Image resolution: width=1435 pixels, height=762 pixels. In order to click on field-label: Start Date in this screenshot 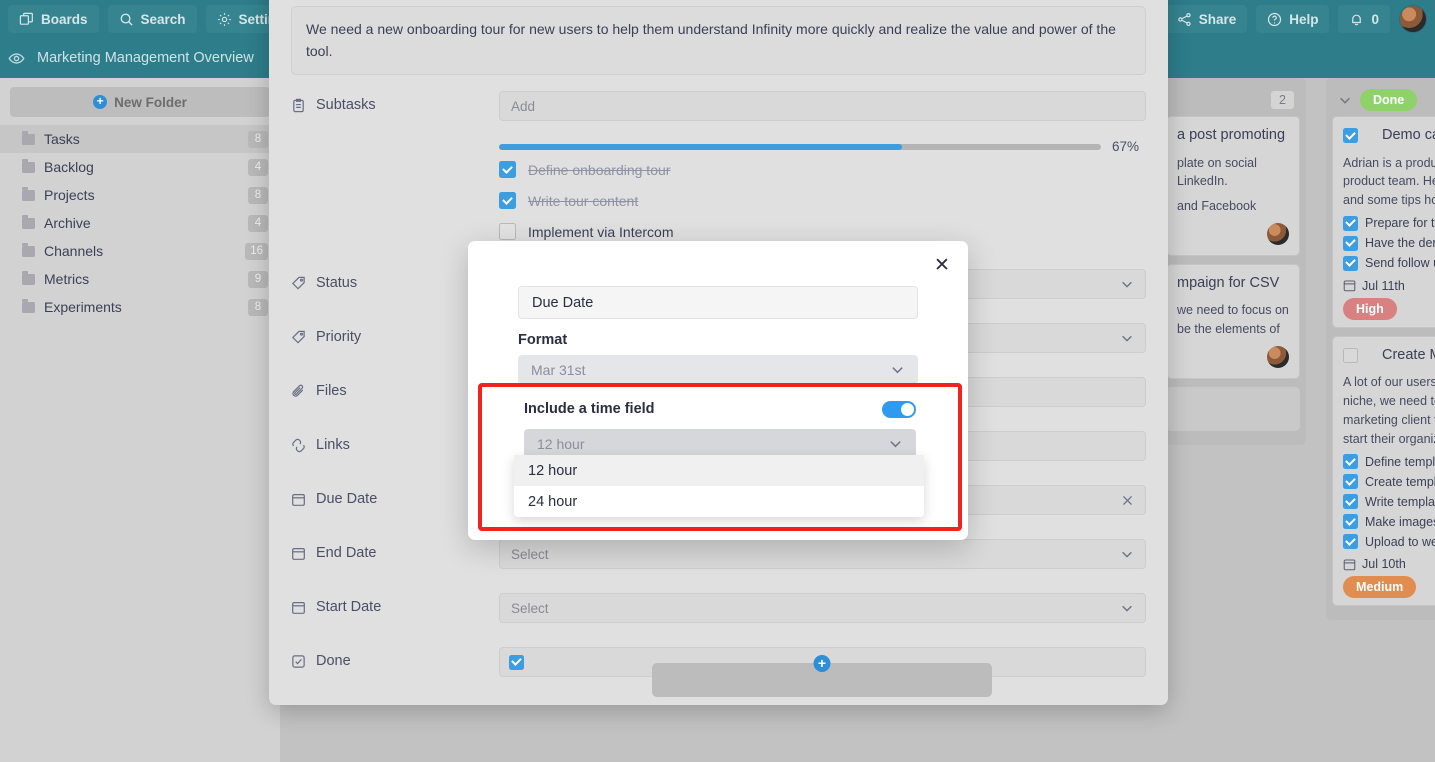, I will do `click(349, 607)`.